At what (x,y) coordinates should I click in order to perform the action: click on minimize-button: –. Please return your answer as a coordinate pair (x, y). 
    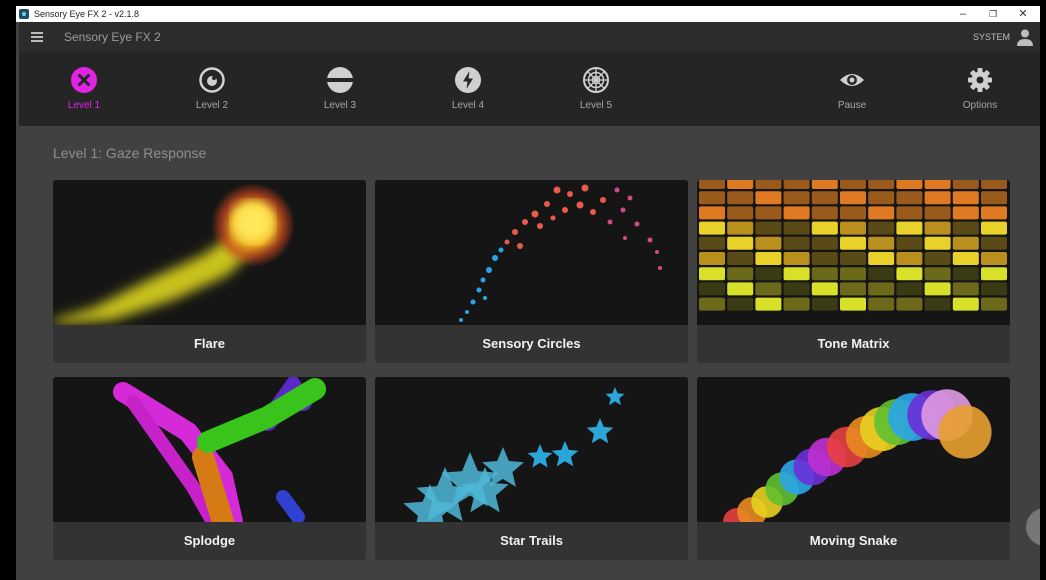
    Looking at the image, I should click on (963, 14).